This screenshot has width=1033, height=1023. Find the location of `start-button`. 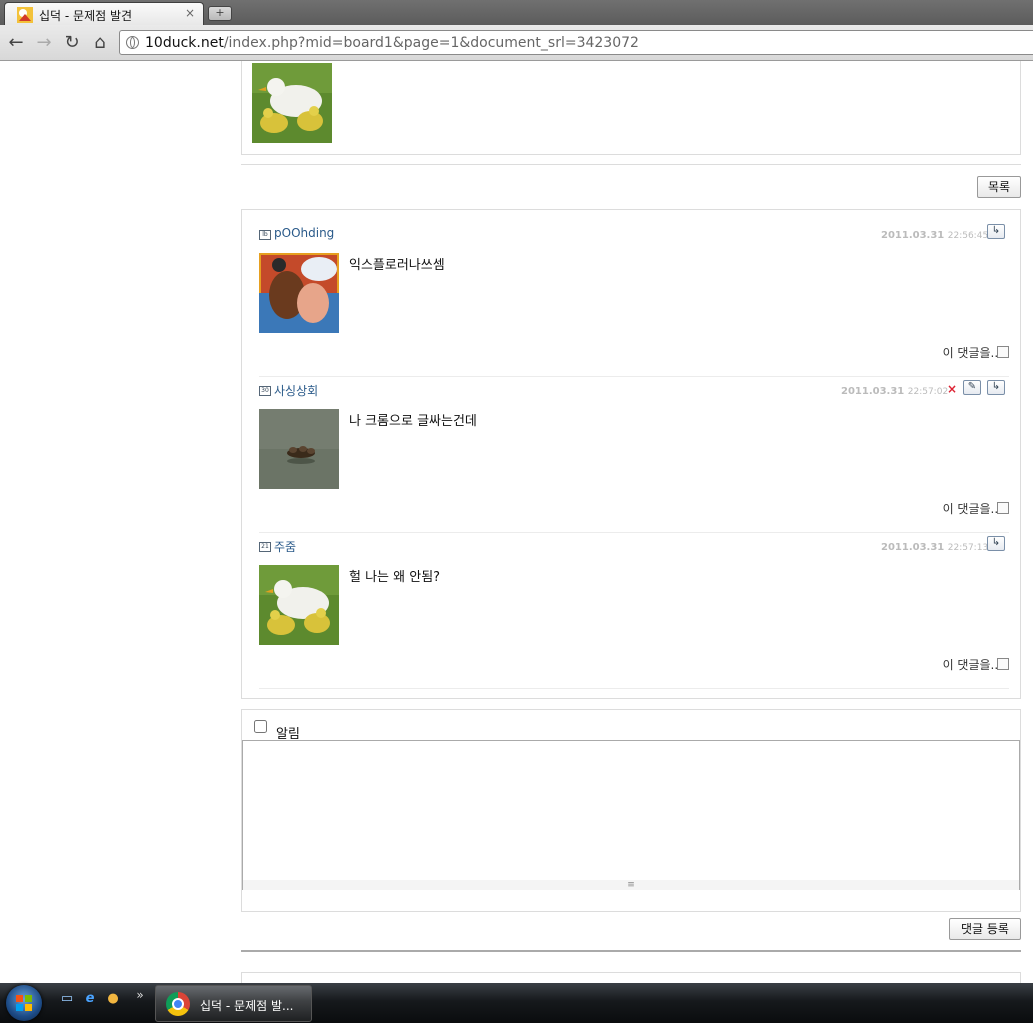

start-button is located at coordinates (24, 1003).